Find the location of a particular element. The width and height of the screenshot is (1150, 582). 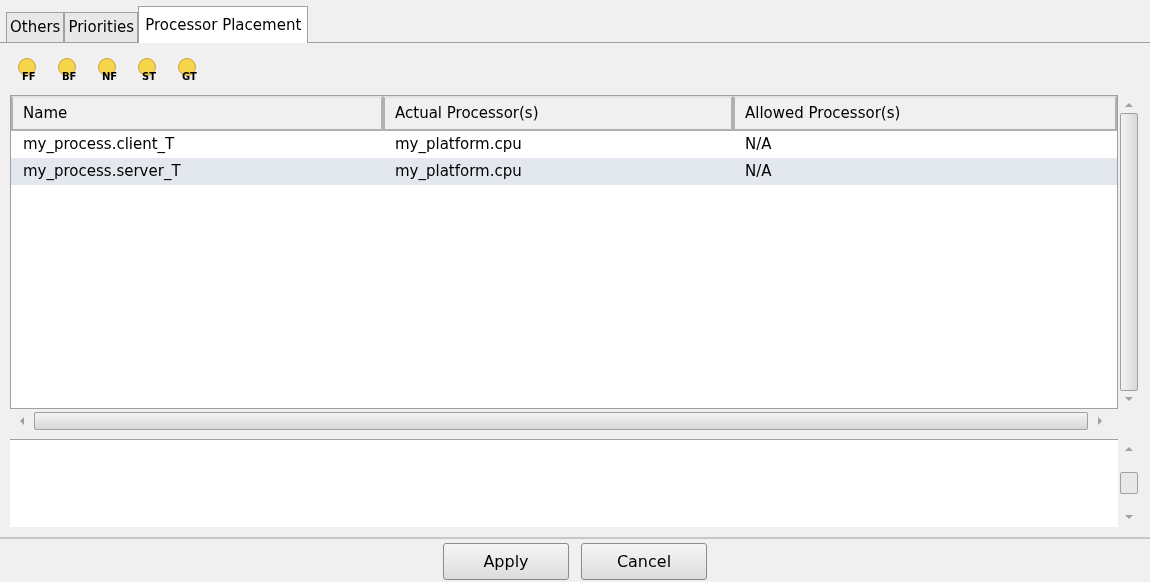

tab: Processor Placement is located at coordinates (223, 24).